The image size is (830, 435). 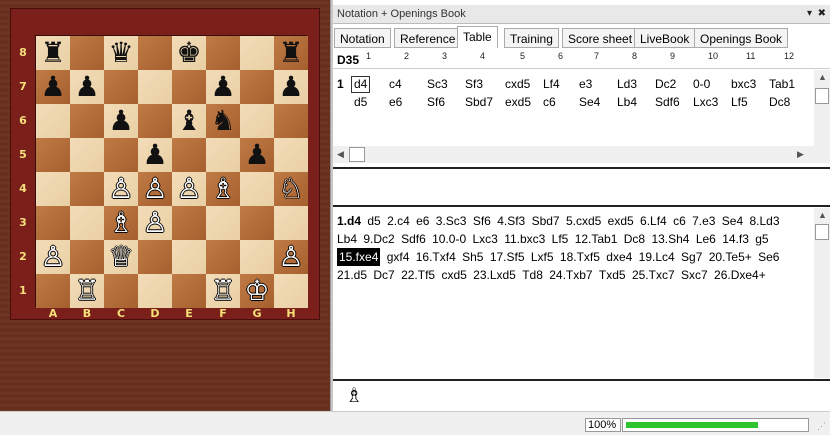 I want to click on notation-move: 8.Ld3, so click(x=765, y=221).